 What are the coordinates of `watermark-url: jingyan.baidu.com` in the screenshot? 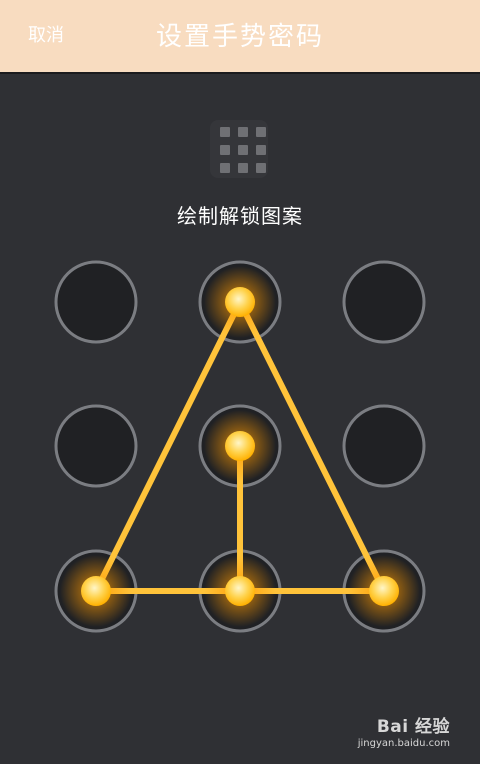 It's located at (403, 743).